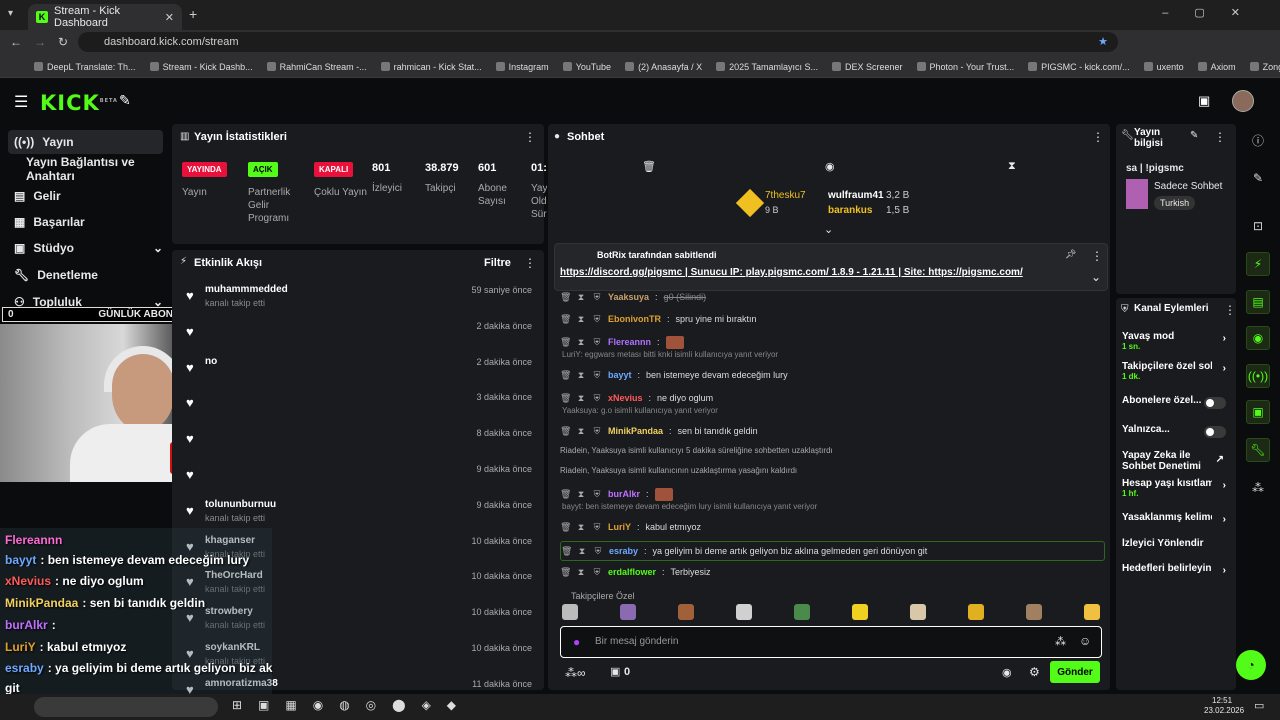 This screenshot has height=720, width=1280. I want to click on activity-more-icon: ⋮, so click(530, 263).